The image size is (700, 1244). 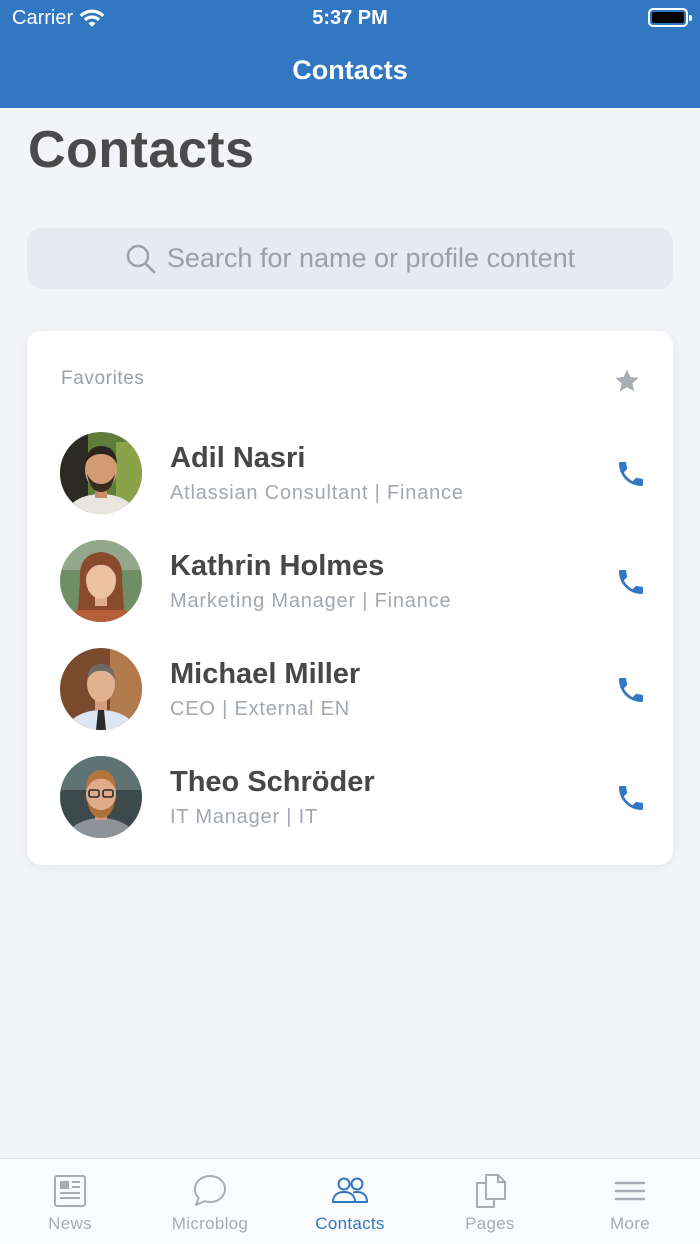 I want to click on battery-icon, so click(x=670, y=17).